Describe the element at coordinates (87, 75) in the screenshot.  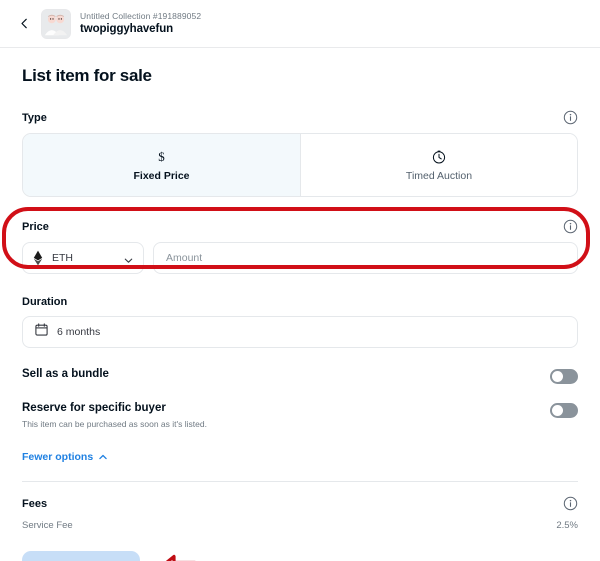
I see `page-title: List item for sale` at that location.